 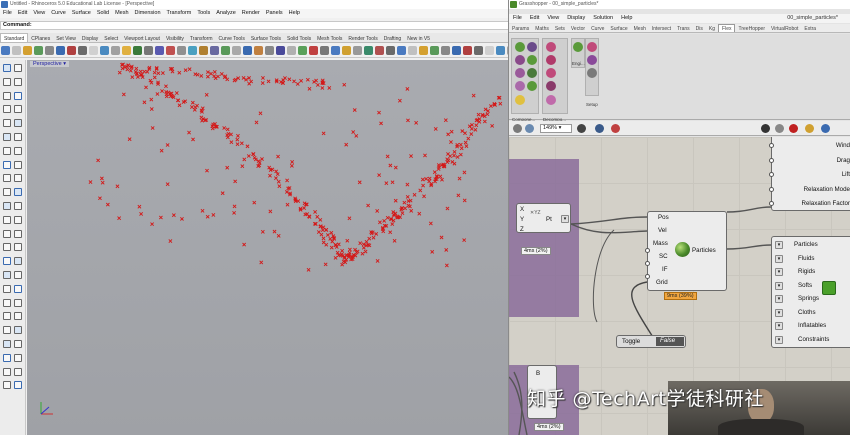 I want to click on gh-menu-help: Help, so click(x=626, y=18).